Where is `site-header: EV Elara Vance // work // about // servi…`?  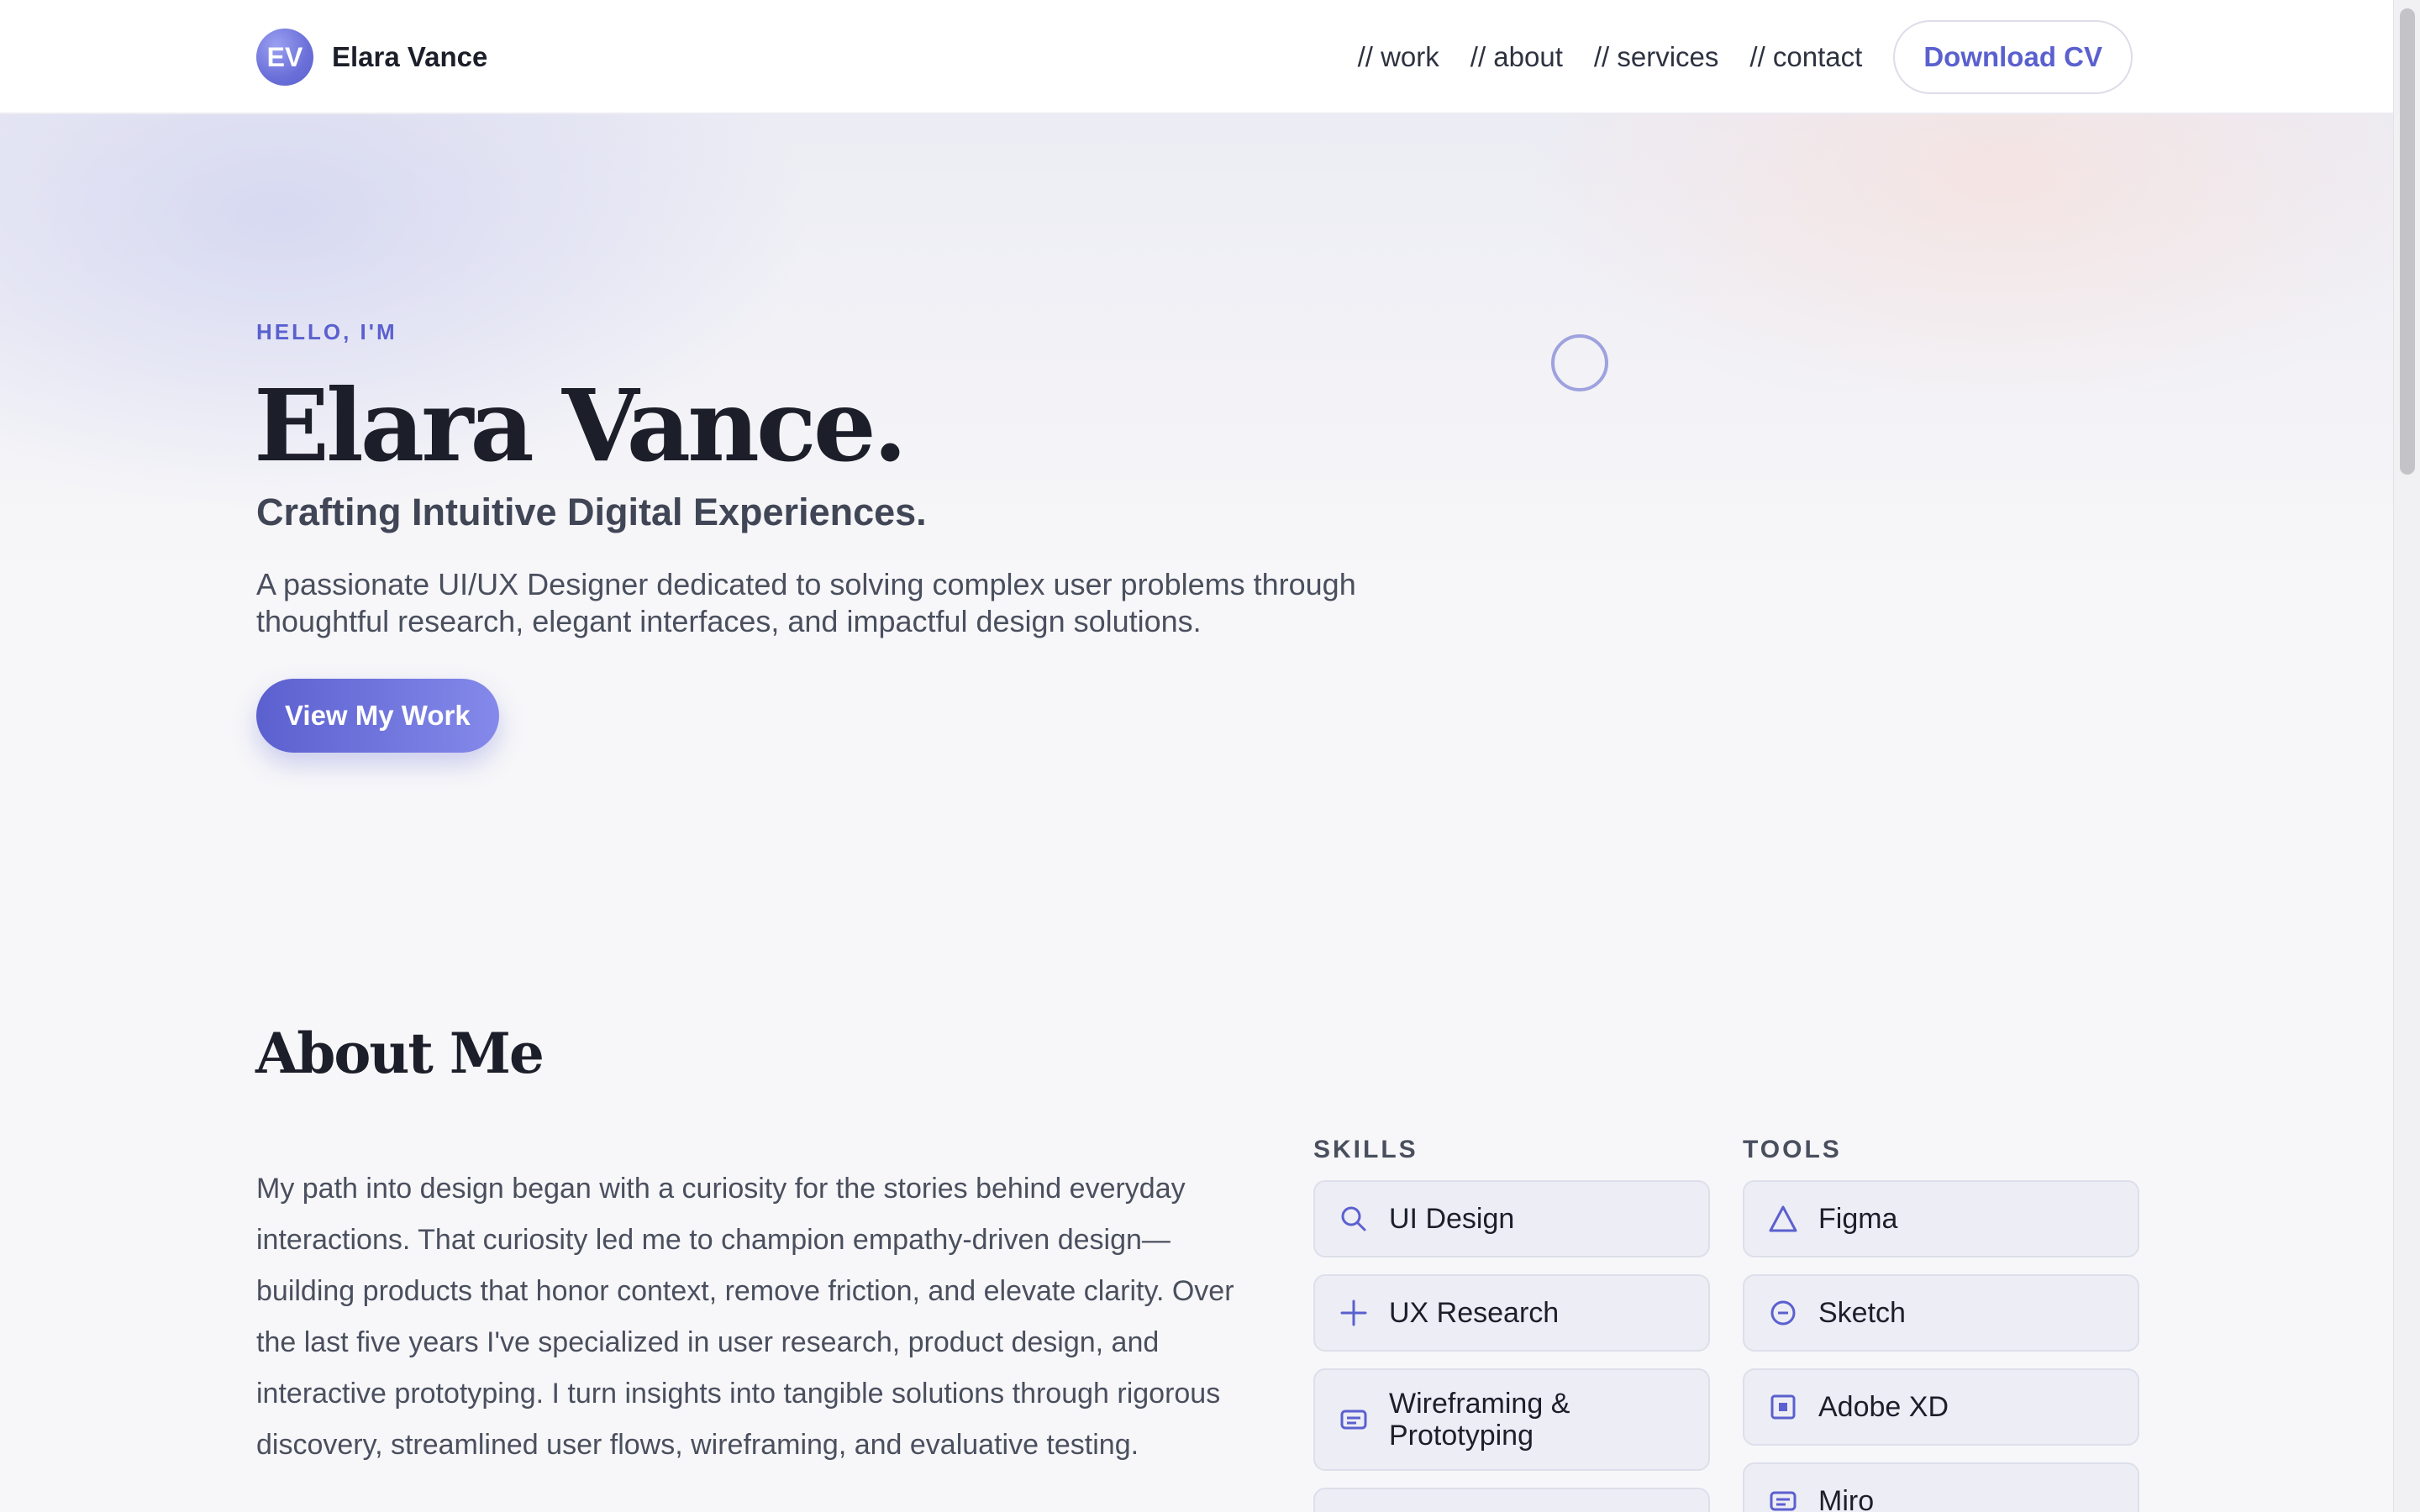
site-header: EV Elara Vance // work // about // servi… is located at coordinates (1196, 57).